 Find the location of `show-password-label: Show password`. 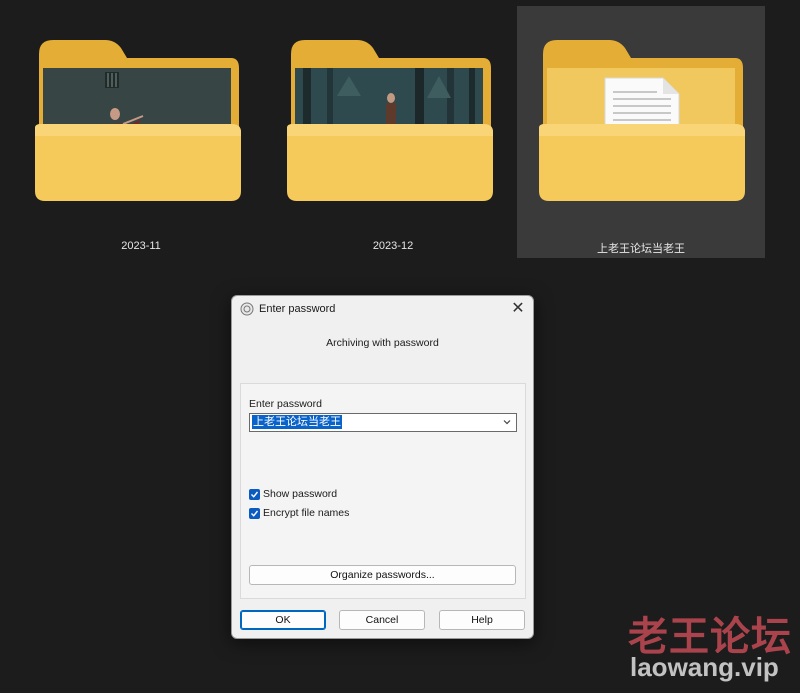

show-password-label: Show password is located at coordinates (300, 494).